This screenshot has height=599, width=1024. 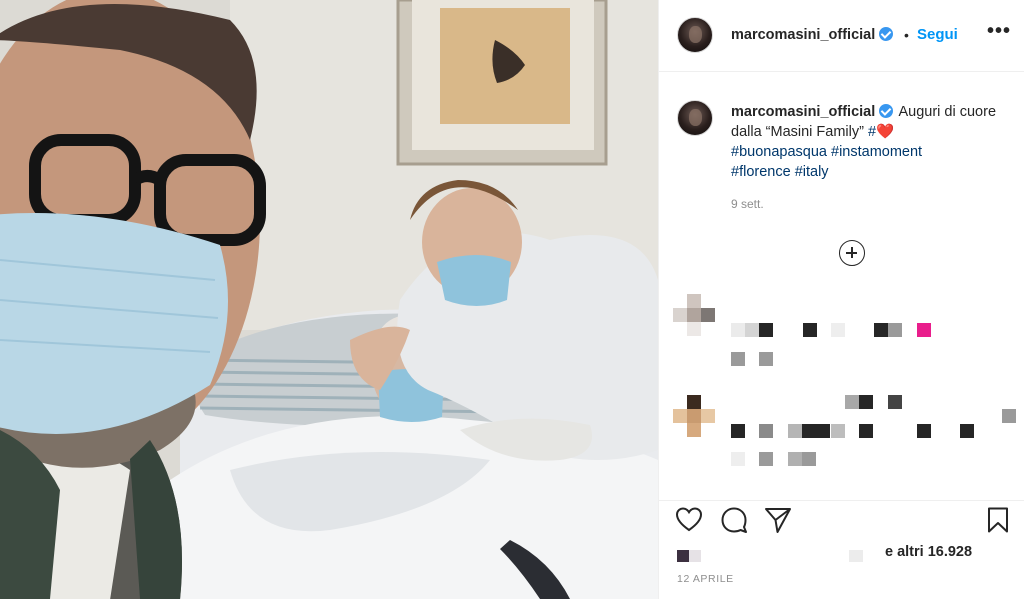 I want to click on hashtag-link: #italy, so click(x=812, y=172).